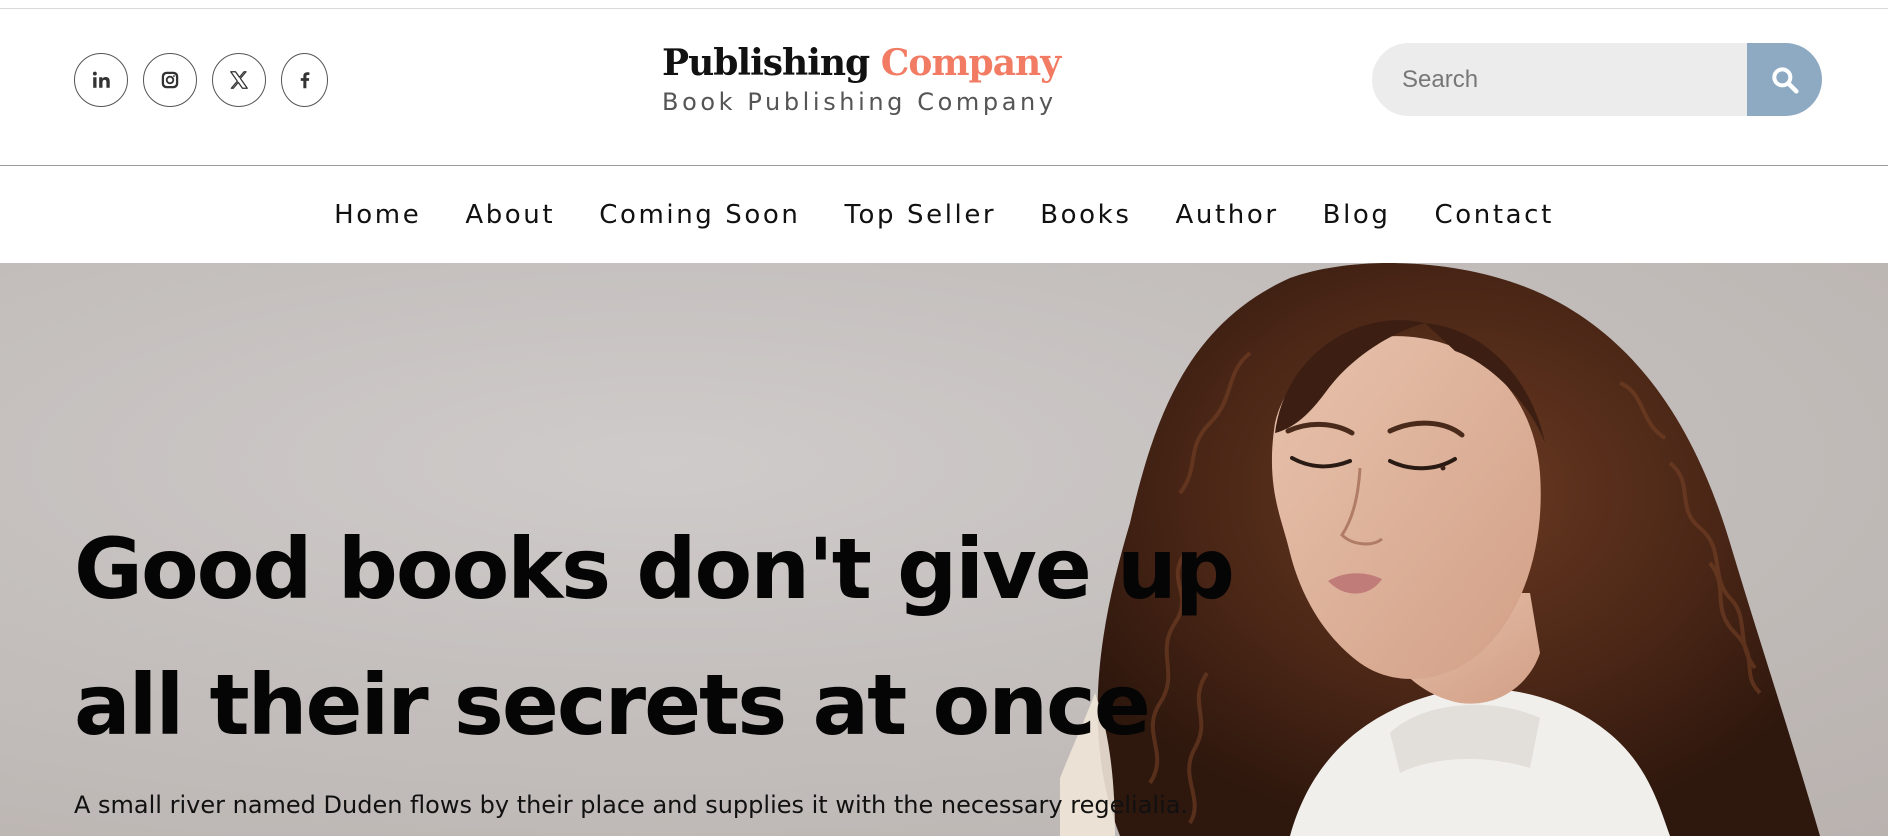  What do you see at coordinates (970, 63) in the screenshot?
I see `brand-title-accent: Company` at bounding box center [970, 63].